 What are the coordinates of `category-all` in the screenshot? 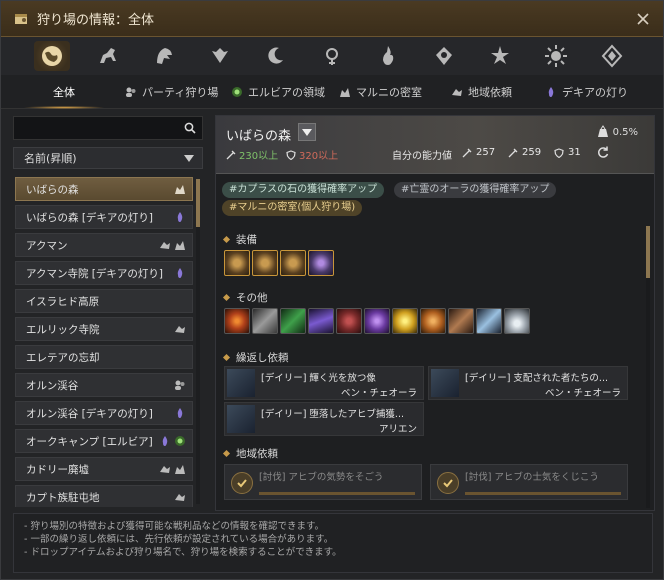 It's located at (52, 56).